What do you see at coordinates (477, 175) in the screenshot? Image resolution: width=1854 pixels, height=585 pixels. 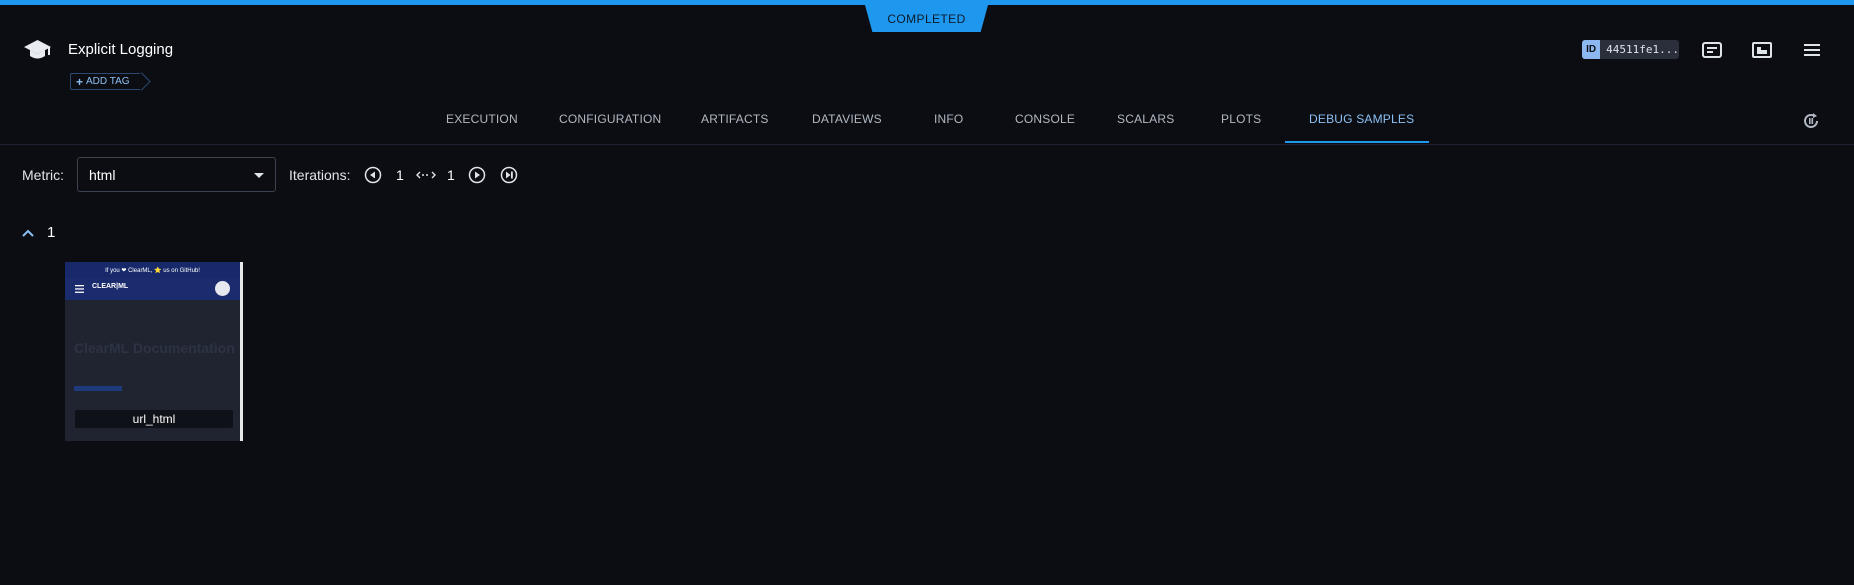 I see `next-iteration-icon` at bounding box center [477, 175].